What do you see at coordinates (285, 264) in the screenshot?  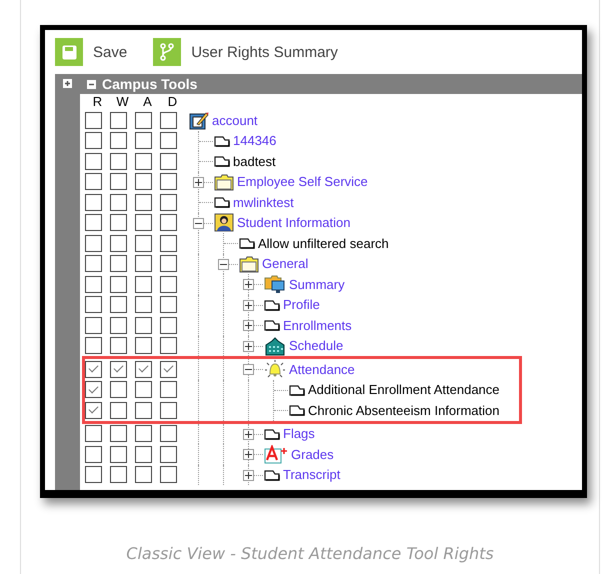 I see `tool-link: General` at bounding box center [285, 264].